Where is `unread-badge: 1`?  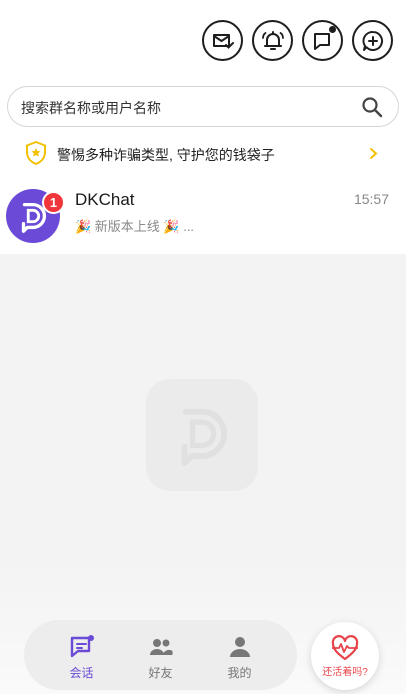 unread-badge: 1 is located at coordinates (53, 202).